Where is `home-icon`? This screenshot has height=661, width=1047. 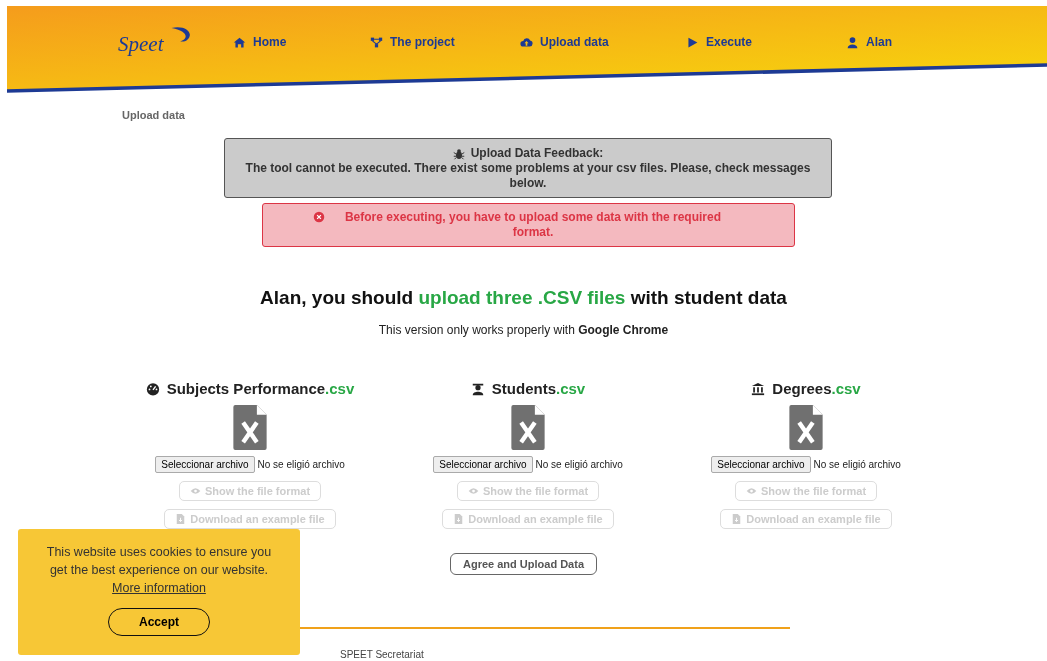 home-icon is located at coordinates (239, 42).